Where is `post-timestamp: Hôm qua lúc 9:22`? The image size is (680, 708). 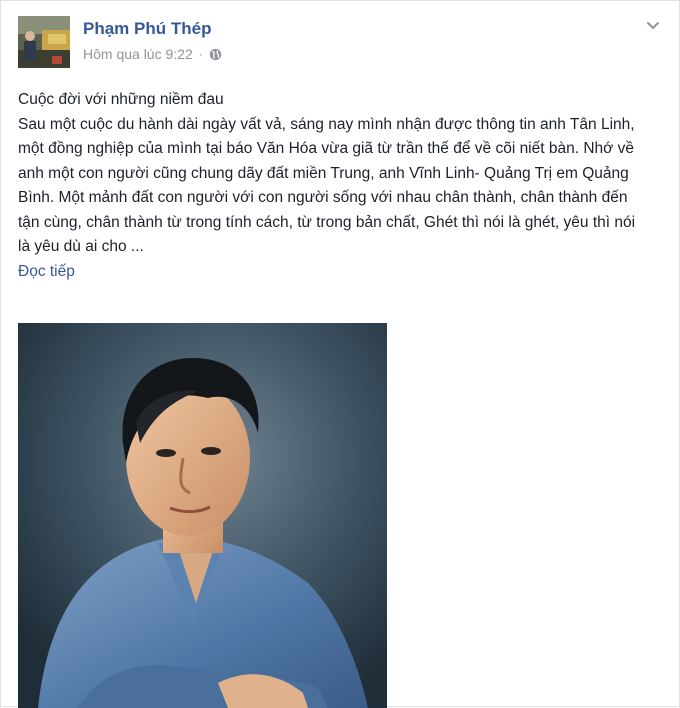
post-timestamp: Hôm qua lúc 9:22 is located at coordinates (138, 54).